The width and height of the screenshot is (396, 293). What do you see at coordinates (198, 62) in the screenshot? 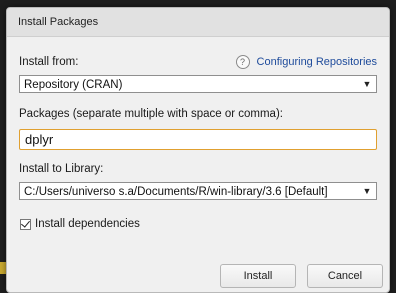
I see `install-from-header: Install from: ? Configuring Repositories` at bounding box center [198, 62].